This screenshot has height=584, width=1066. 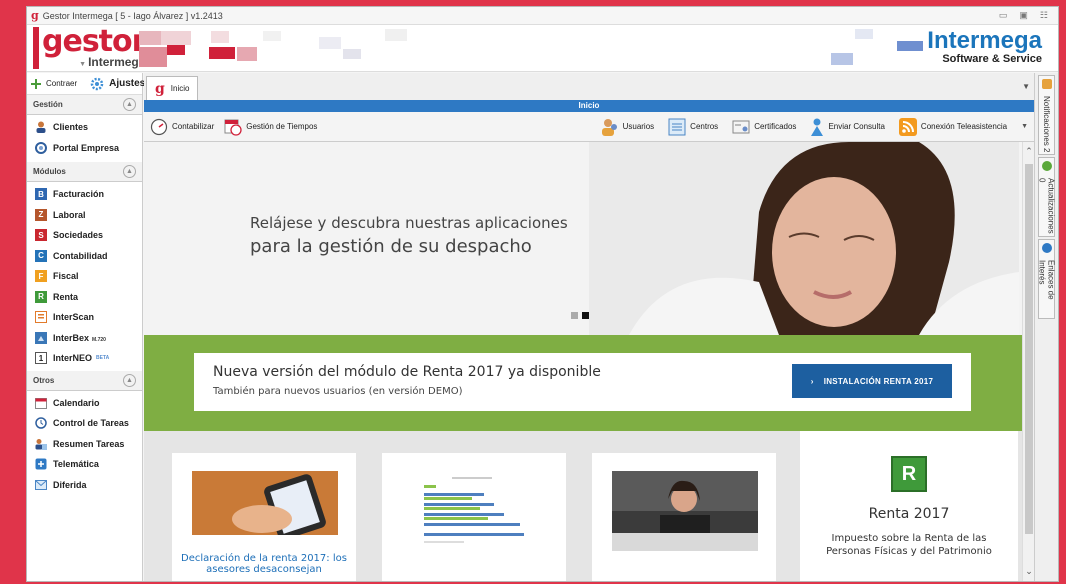 I want to click on sidebar-item-interscan: InterScan, so click(x=84, y=317).